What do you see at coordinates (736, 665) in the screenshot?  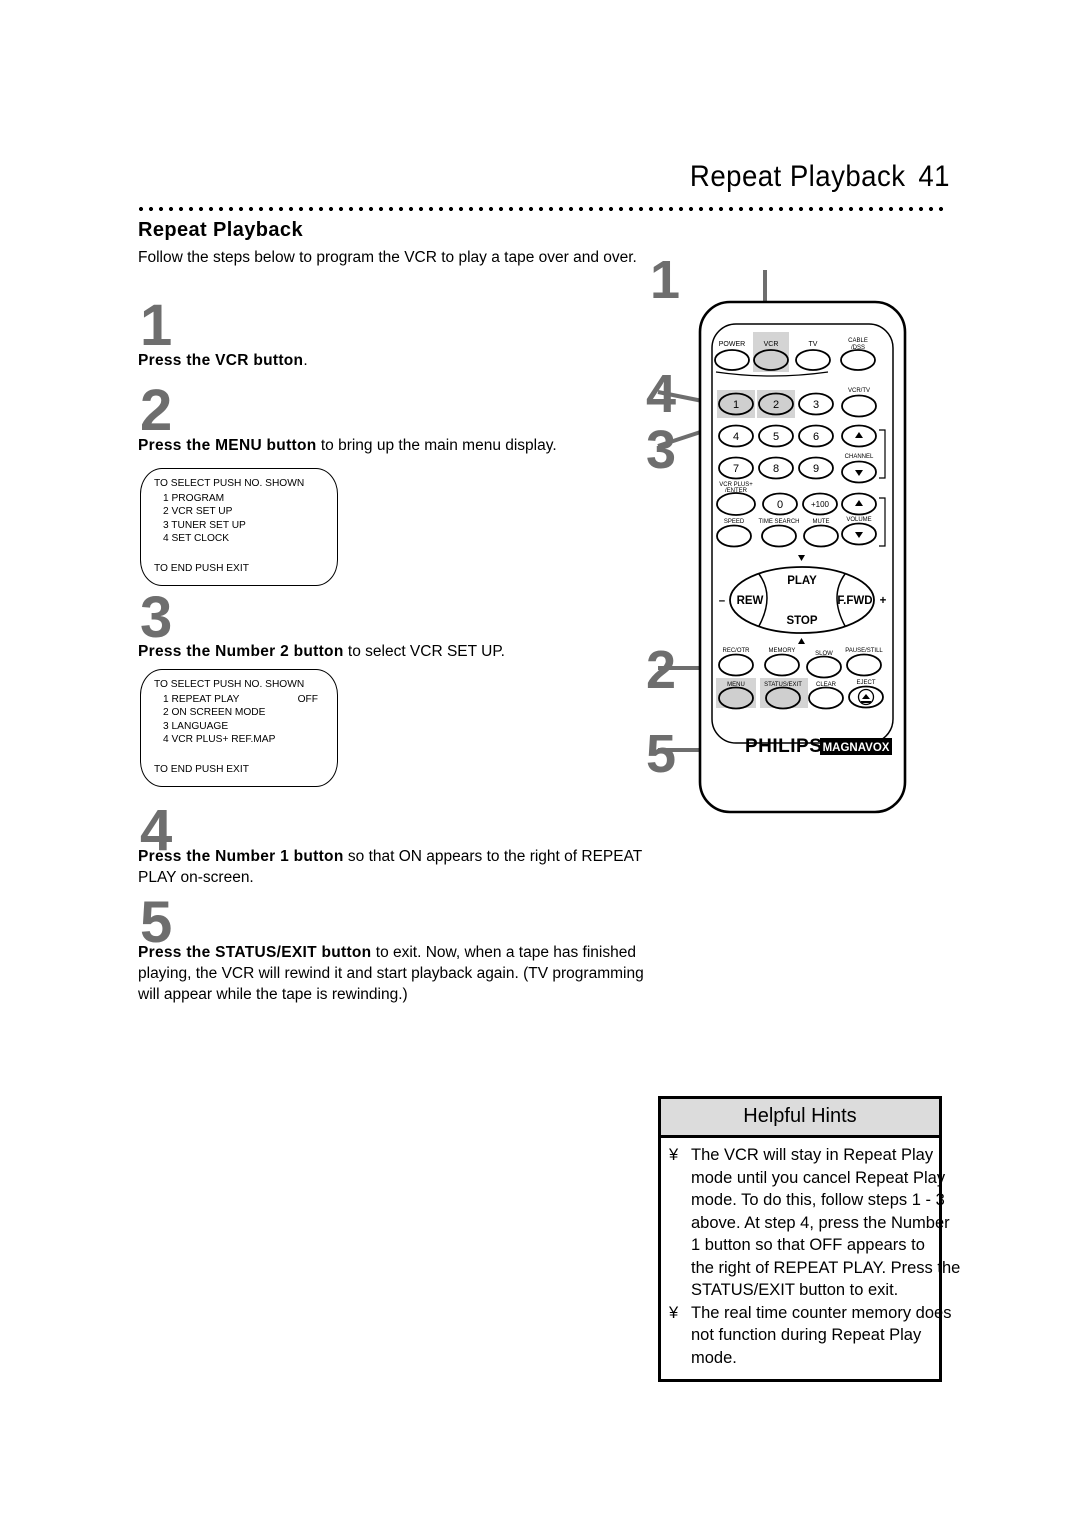 I see `rec-otr-button` at bounding box center [736, 665].